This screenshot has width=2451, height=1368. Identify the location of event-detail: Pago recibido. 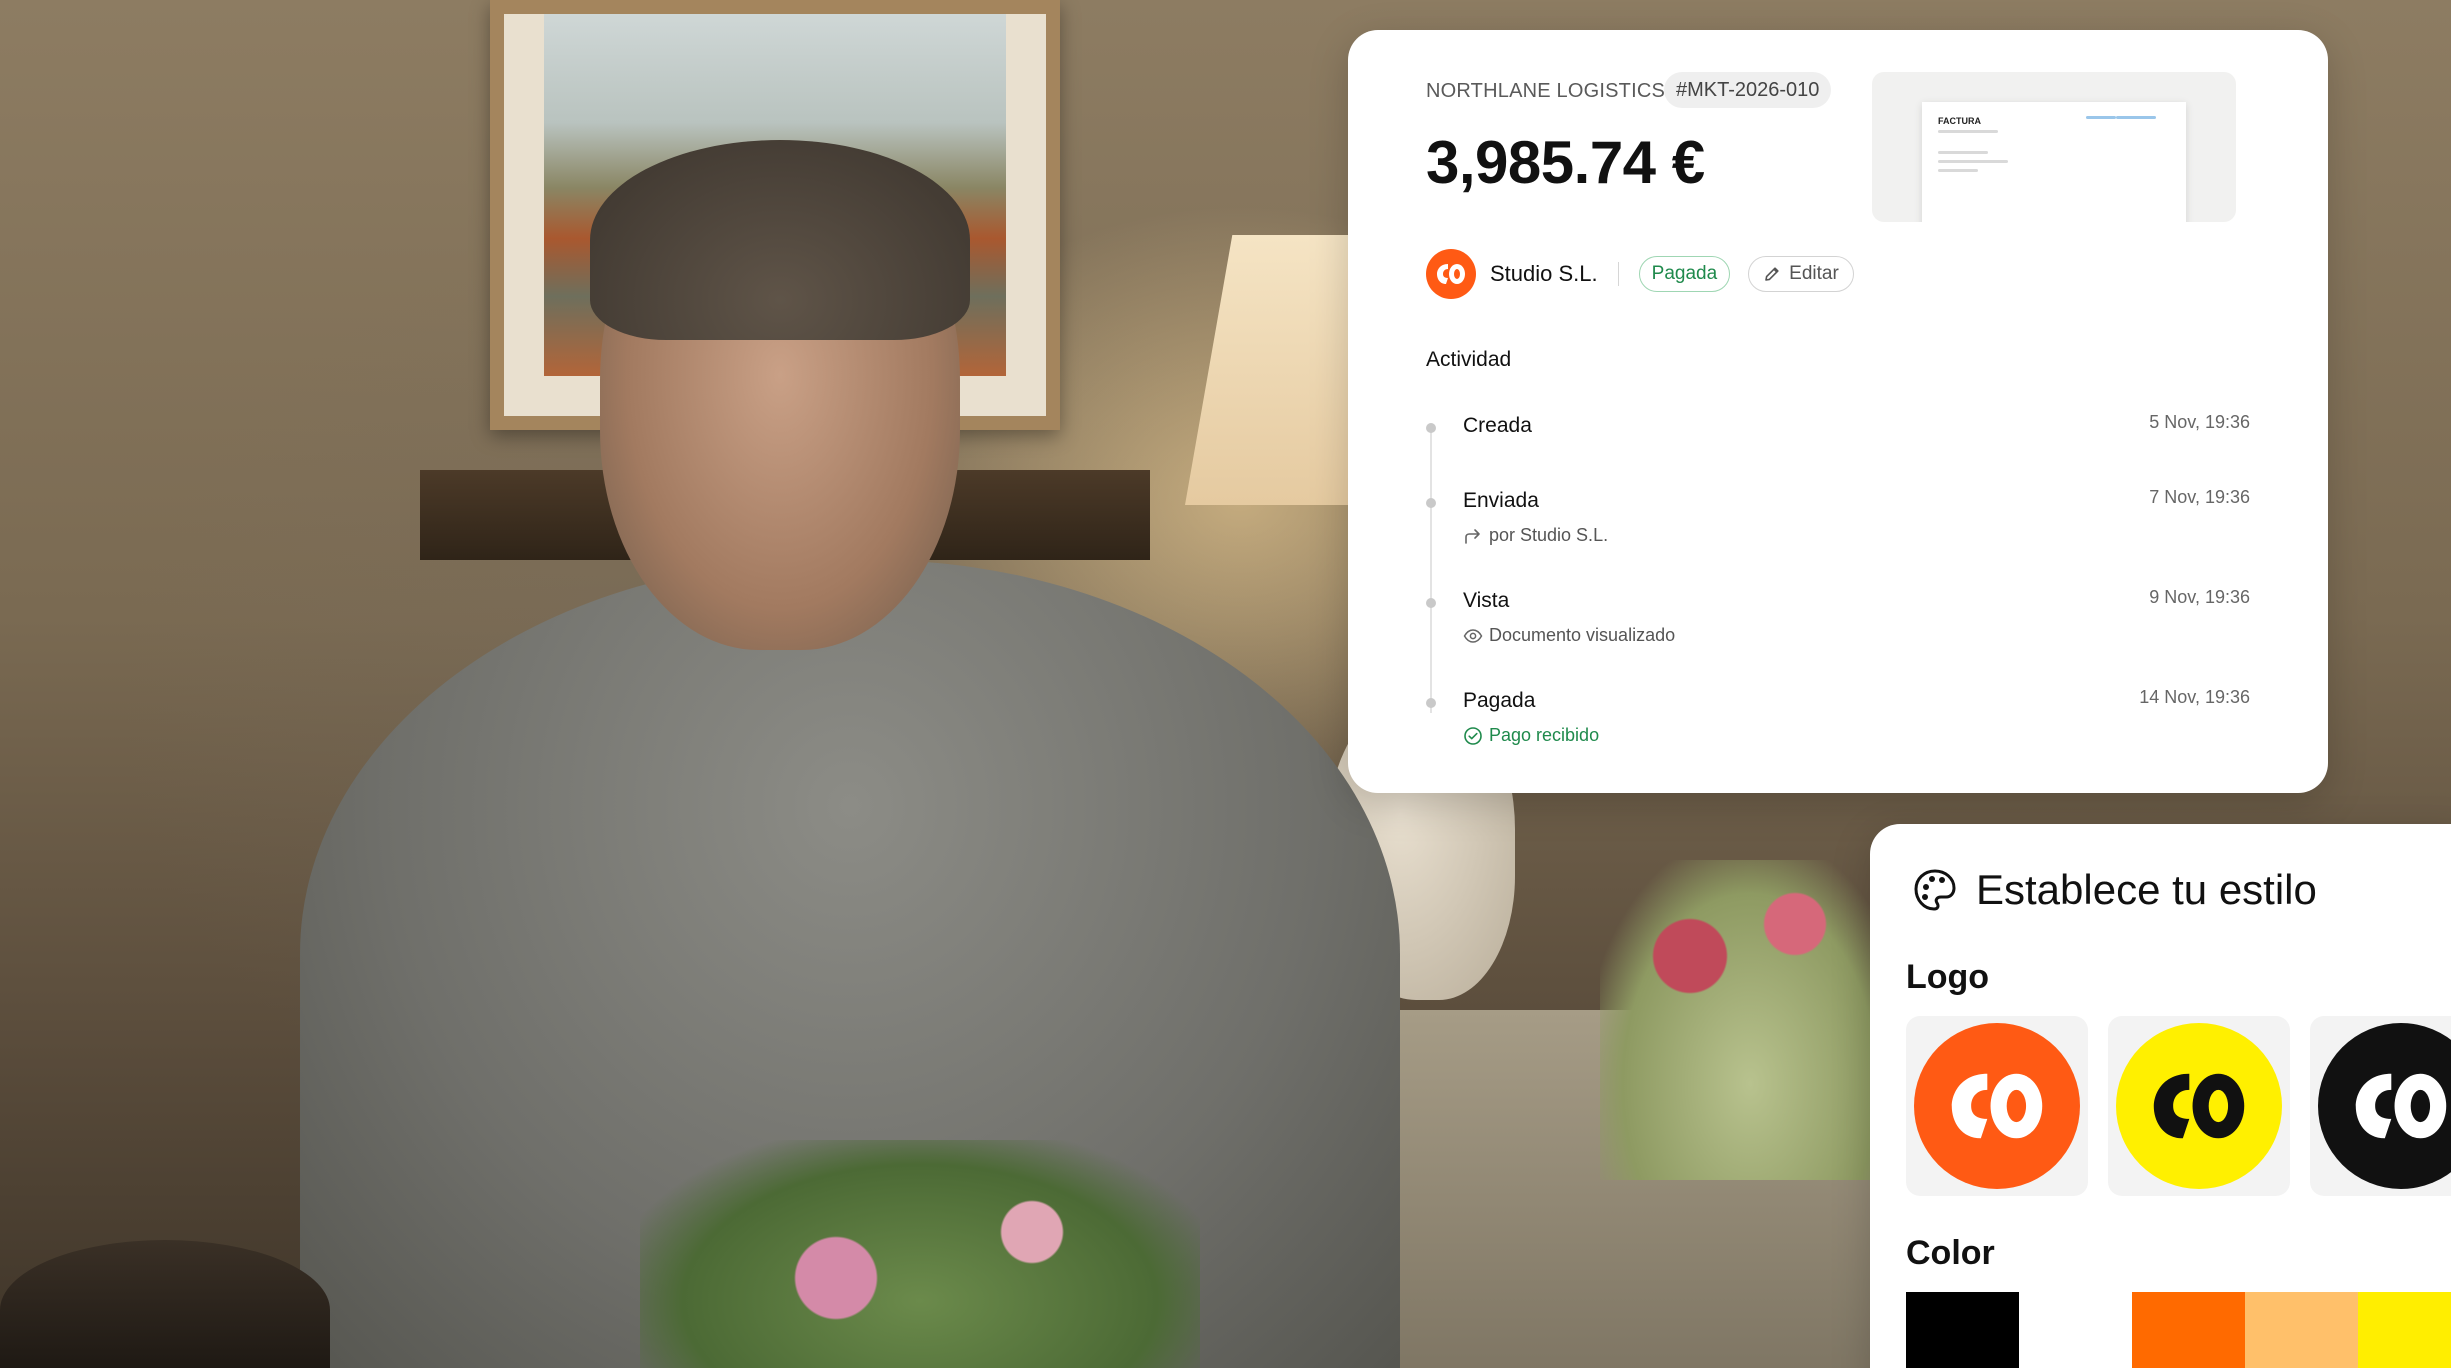
(1531, 735).